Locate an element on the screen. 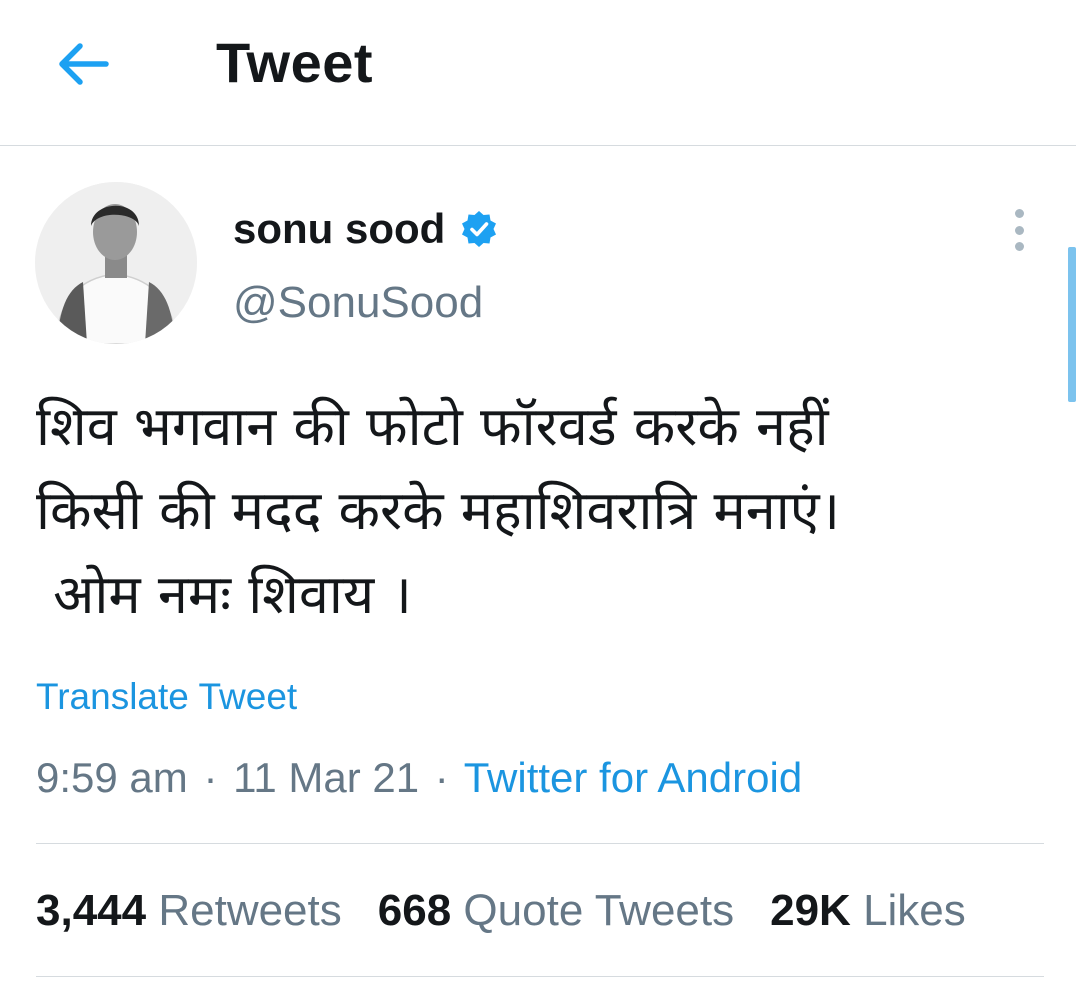 The image size is (1076, 992). retweets-stat: 3,444 Retweets is located at coordinates (189, 911).